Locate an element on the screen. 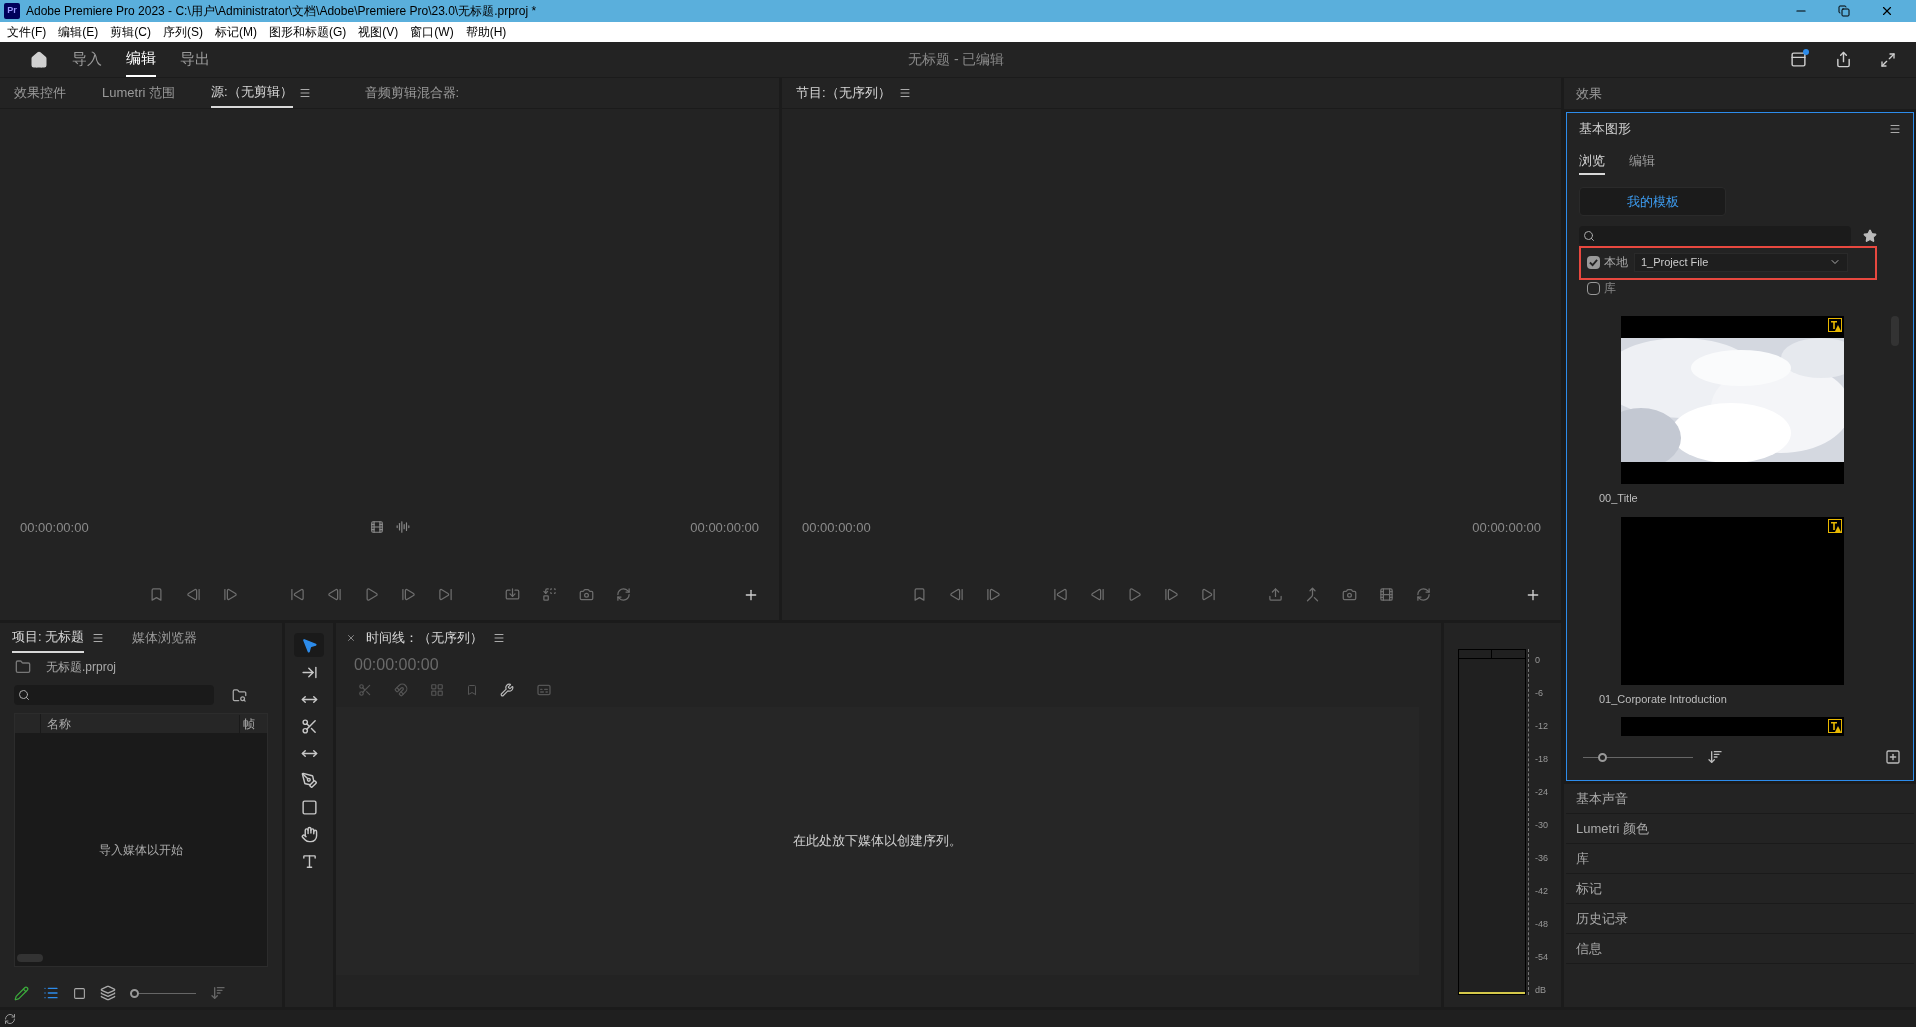 Image resolution: width=1916 pixels, height=1027 pixels. collapsed-panel-header: 基本声音 is located at coordinates (1740, 799).